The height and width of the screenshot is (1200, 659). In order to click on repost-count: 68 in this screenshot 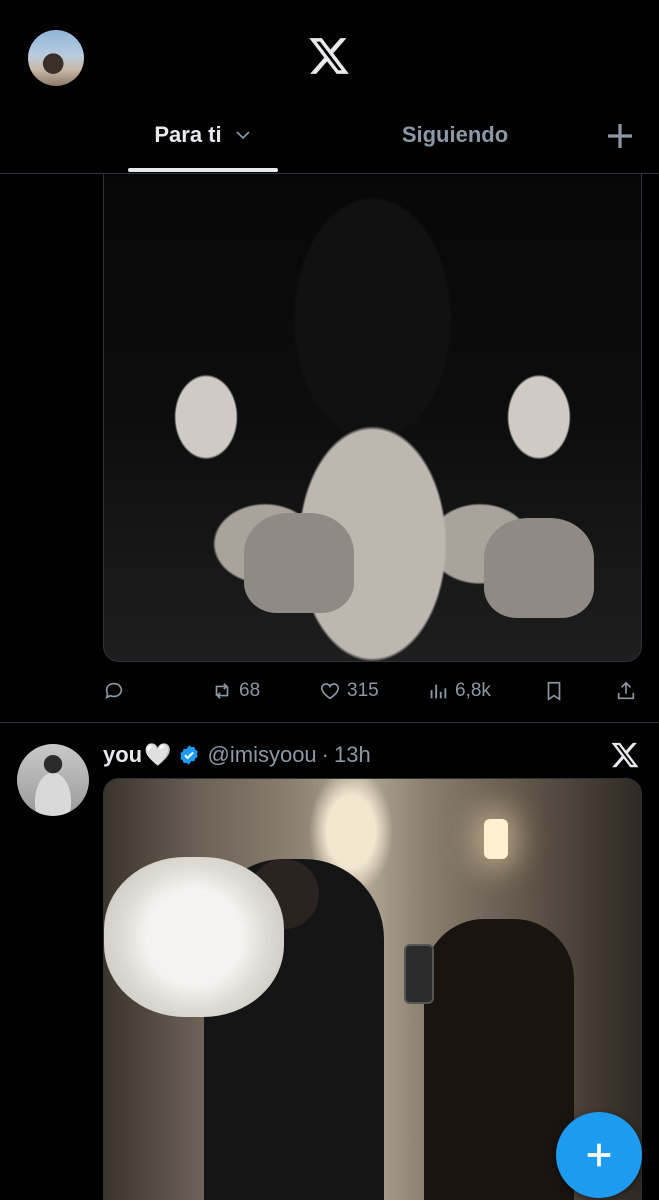, I will do `click(250, 690)`.